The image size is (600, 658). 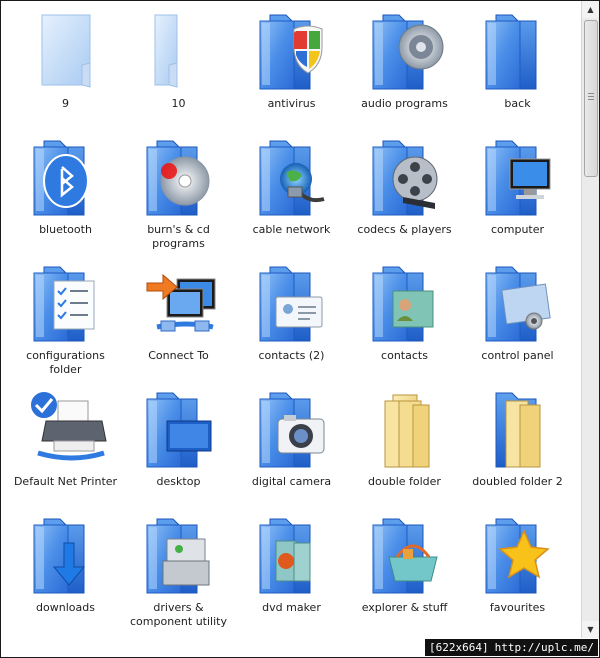 What do you see at coordinates (517, 607) in the screenshot?
I see `icon-label: favourites` at bounding box center [517, 607].